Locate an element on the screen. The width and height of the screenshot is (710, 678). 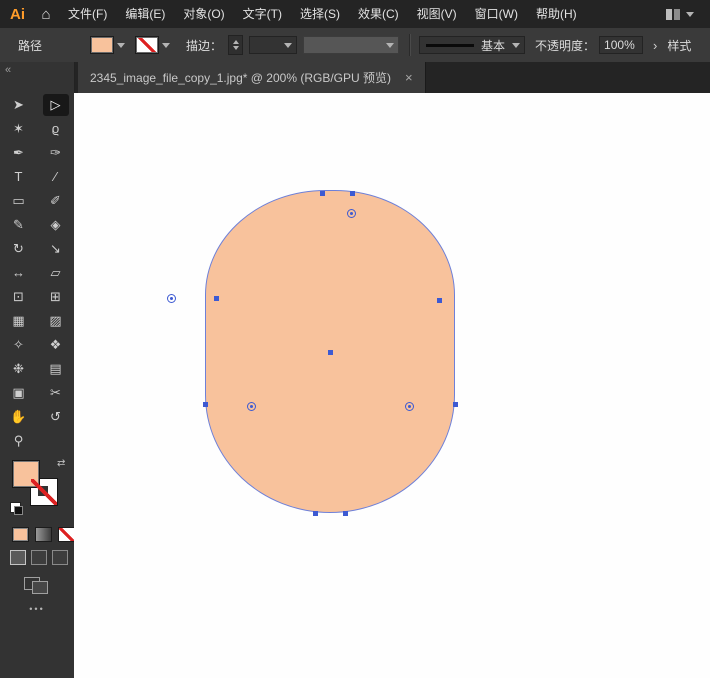
draw-mode-row is located at coordinates (39, 557).